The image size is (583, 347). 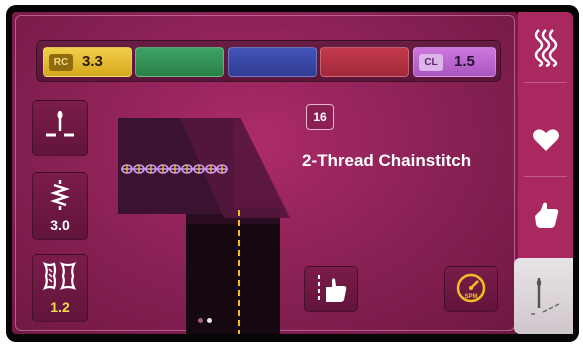 I want to click on seam-guide-hand-icon, so click(x=332, y=289).